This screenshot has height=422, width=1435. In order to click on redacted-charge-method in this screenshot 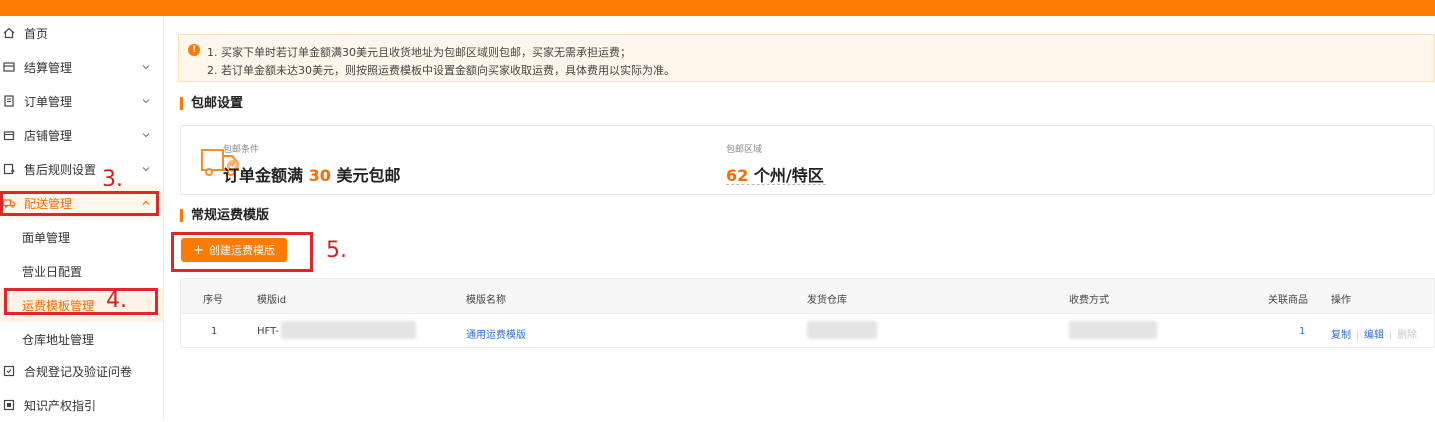, I will do `click(1113, 330)`.